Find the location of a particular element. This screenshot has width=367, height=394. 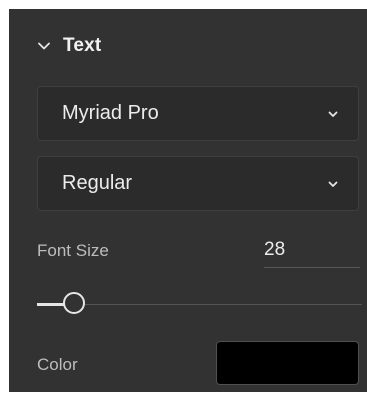

font-size-slider is located at coordinates (199, 305).